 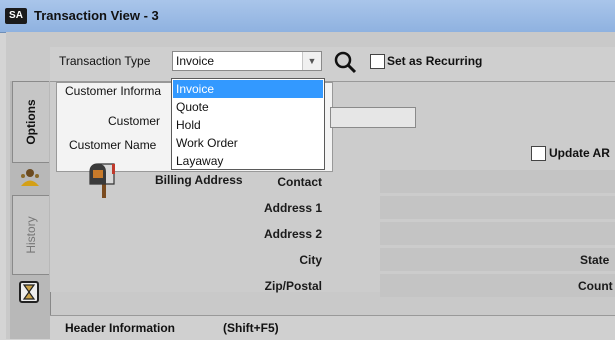 I want to click on customer-input, so click(x=373, y=117).